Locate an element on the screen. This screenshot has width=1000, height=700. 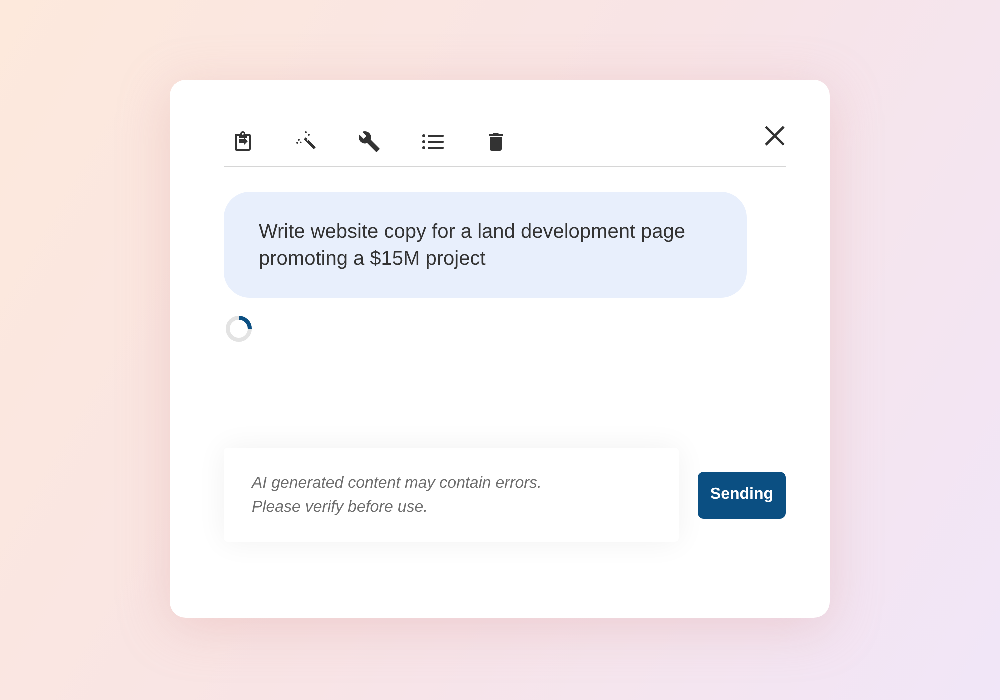
message-input: AI generated content may contain errors. Please verify before use. is located at coordinates (451, 495).